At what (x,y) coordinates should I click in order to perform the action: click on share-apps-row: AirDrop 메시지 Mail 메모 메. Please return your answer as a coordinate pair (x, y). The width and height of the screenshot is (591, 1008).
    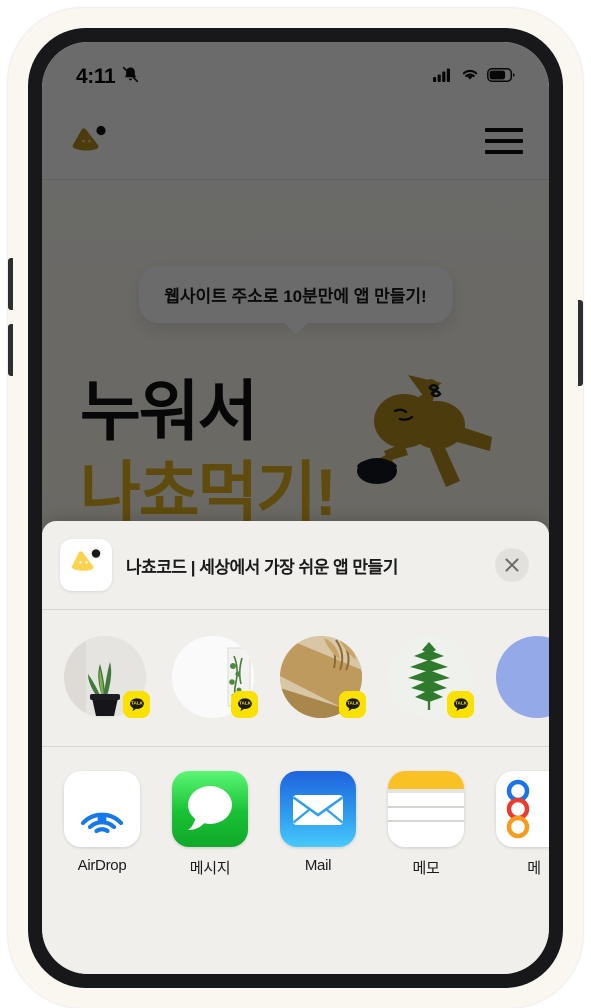
    Looking at the image, I should click on (295, 817).